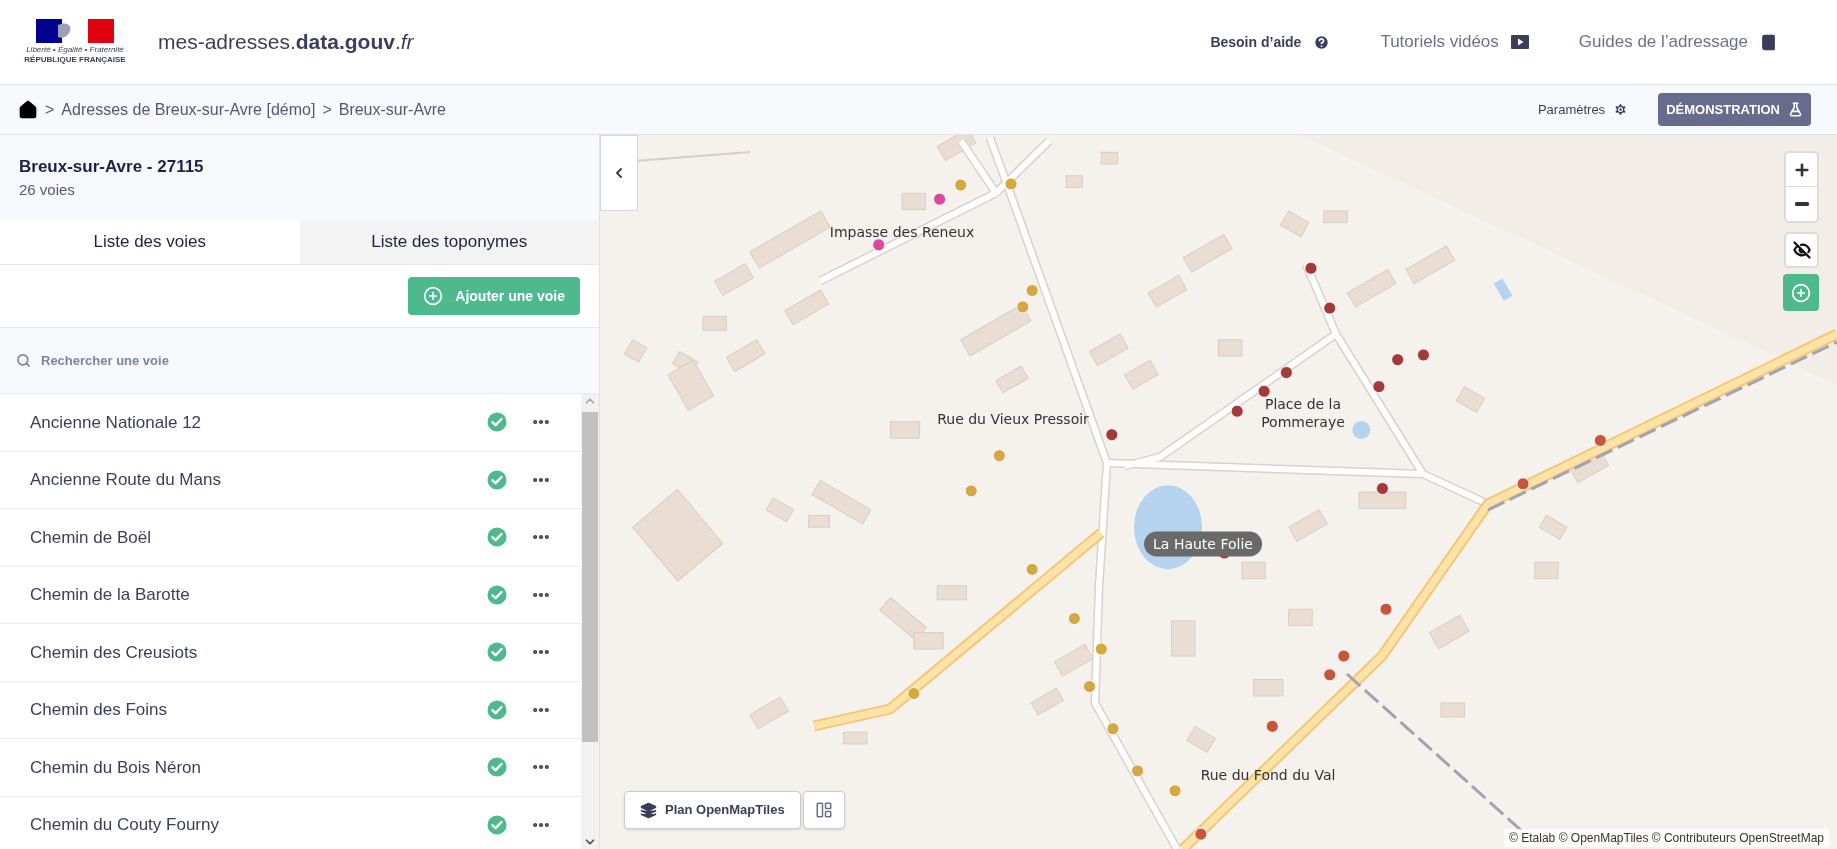 The height and width of the screenshot is (849, 1837). I want to click on street-row: Chemin des Foins, so click(290, 710).